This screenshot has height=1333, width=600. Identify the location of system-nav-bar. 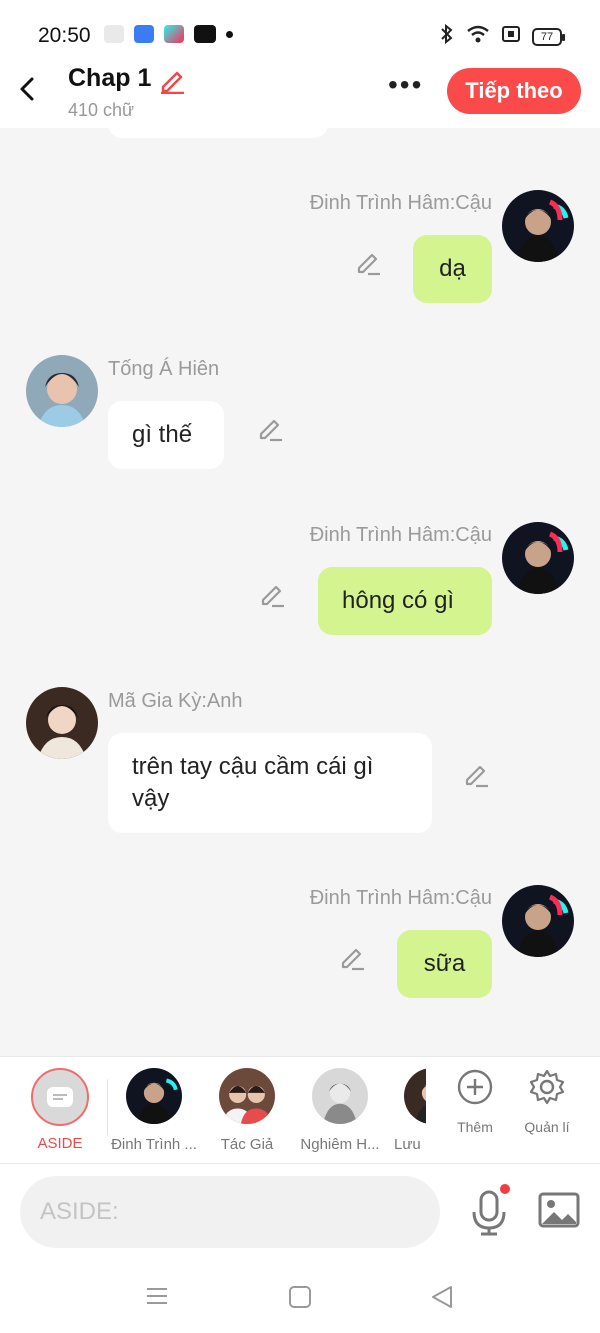
(300, 1298).